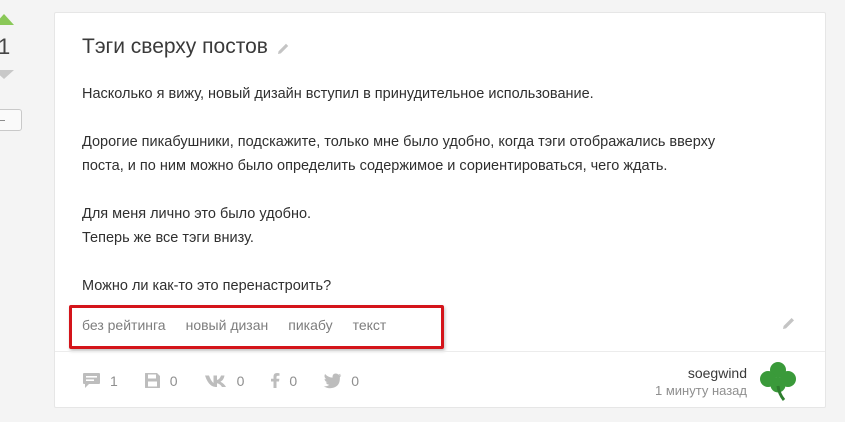  I want to click on downvote-arrow-icon, so click(7, 74).